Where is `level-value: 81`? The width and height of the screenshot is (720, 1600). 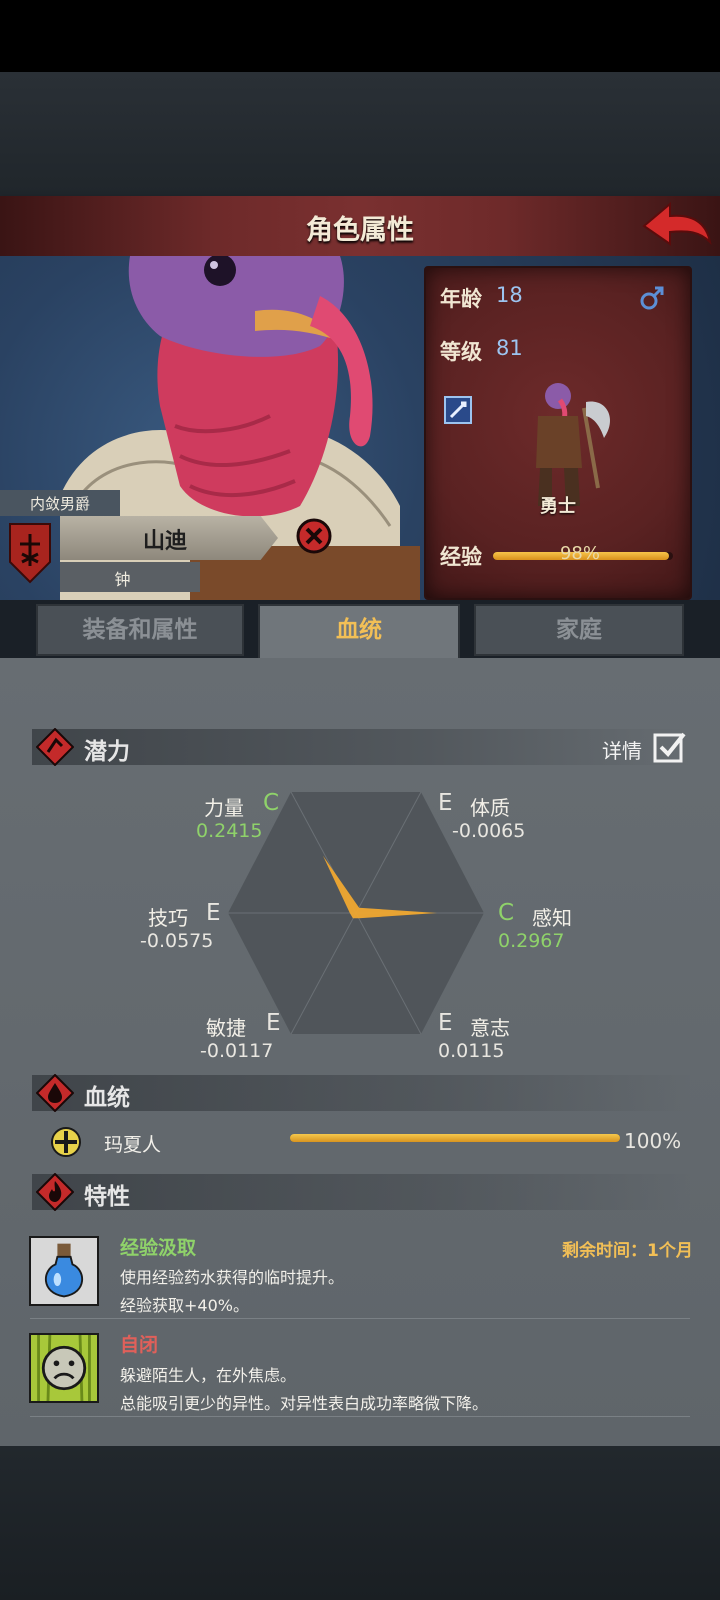
level-value: 81 is located at coordinates (509, 348).